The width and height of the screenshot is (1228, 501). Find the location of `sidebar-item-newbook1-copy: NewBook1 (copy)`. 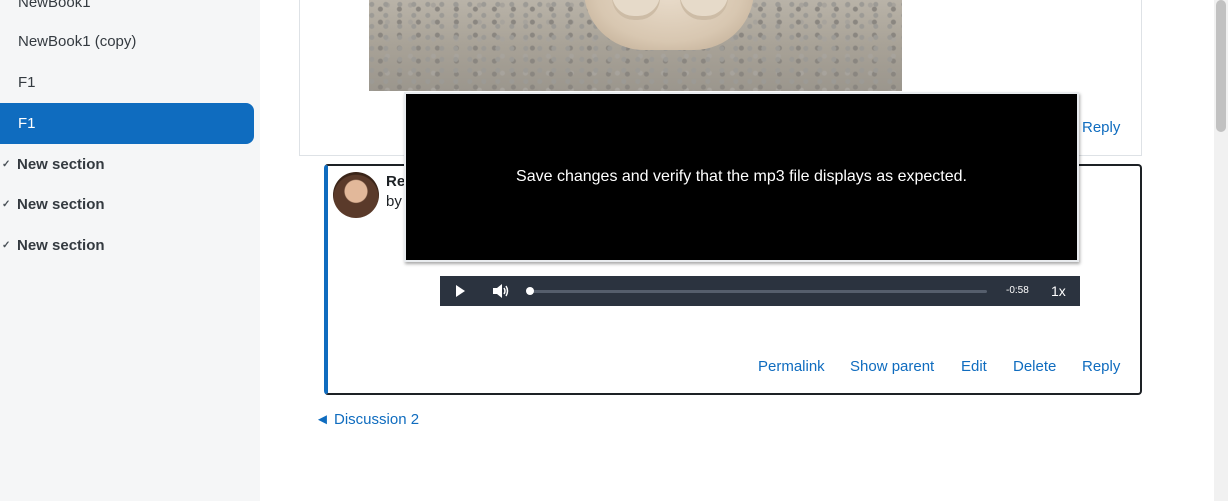

sidebar-item-newbook1-copy: NewBook1 (copy) is located at coordinates (127, 41).